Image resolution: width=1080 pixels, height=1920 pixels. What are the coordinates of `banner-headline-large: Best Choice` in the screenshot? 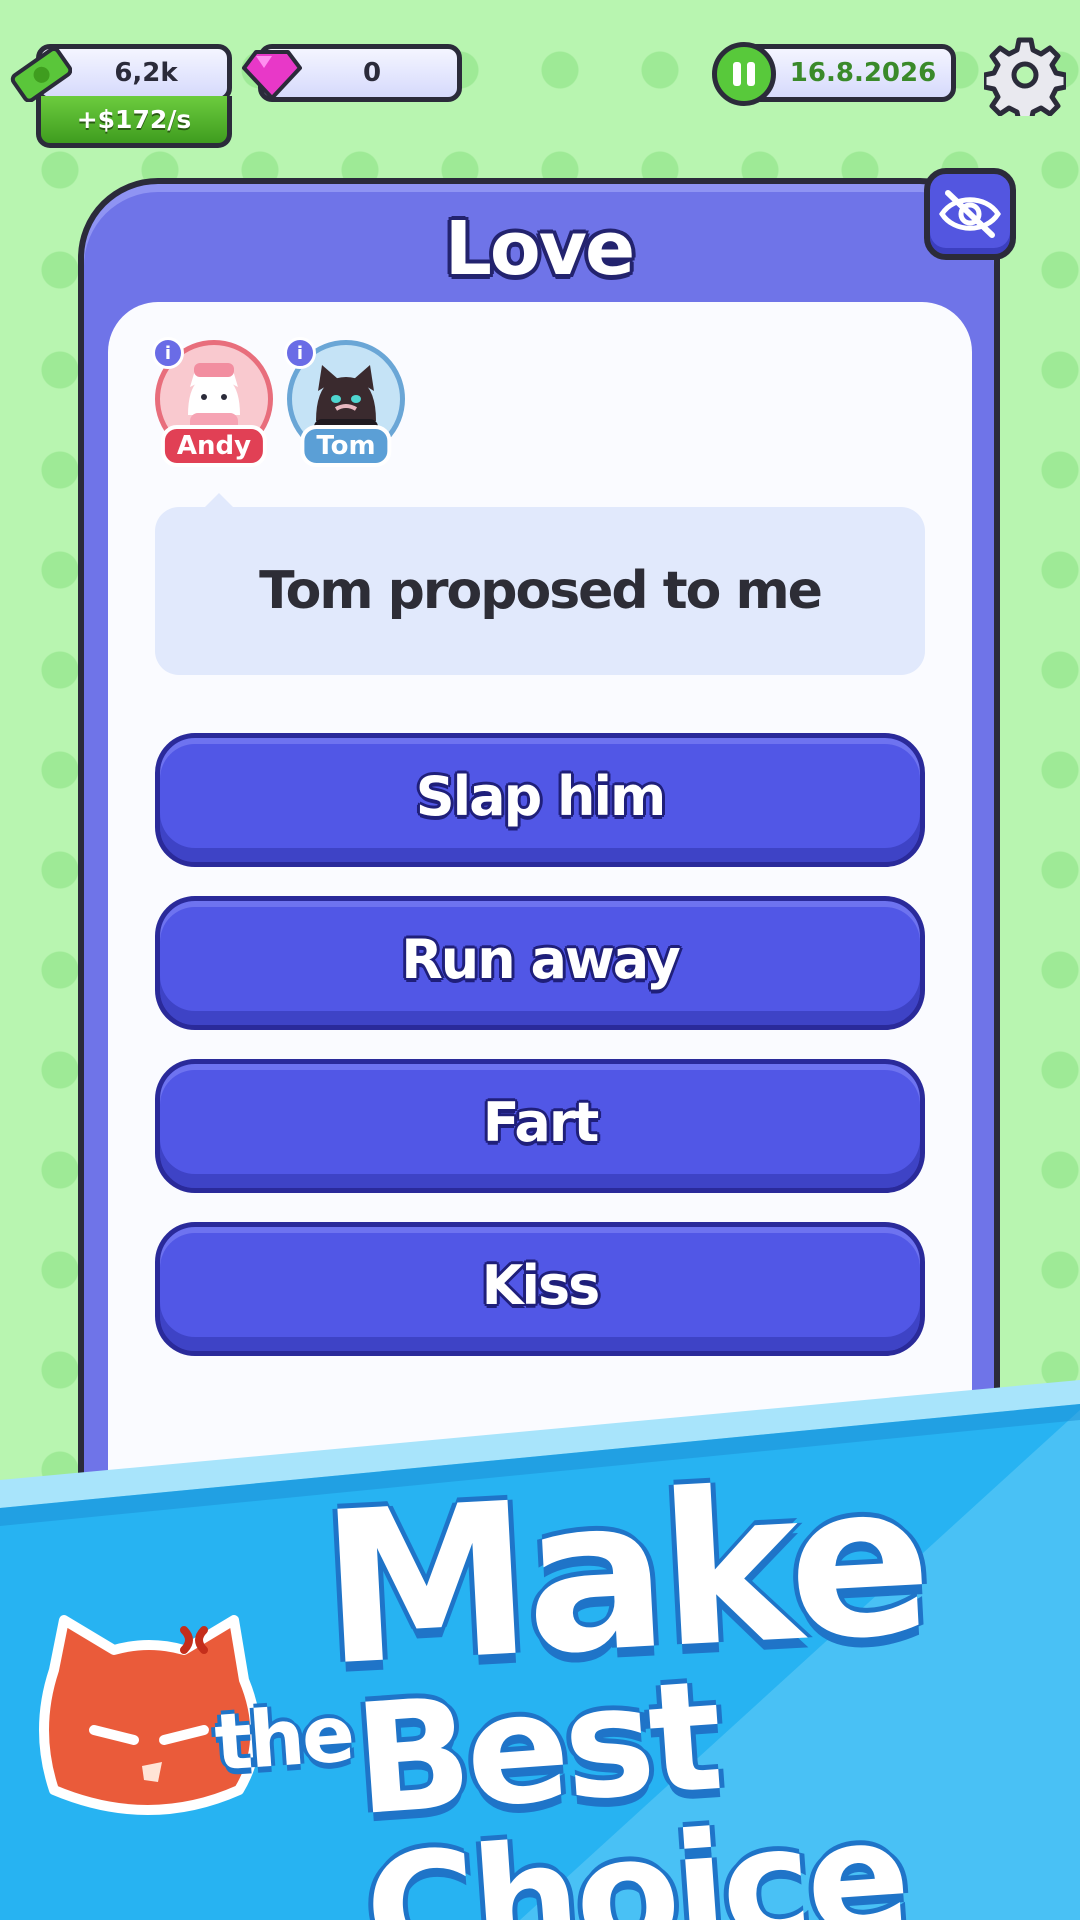 It's located at (630, 1783).